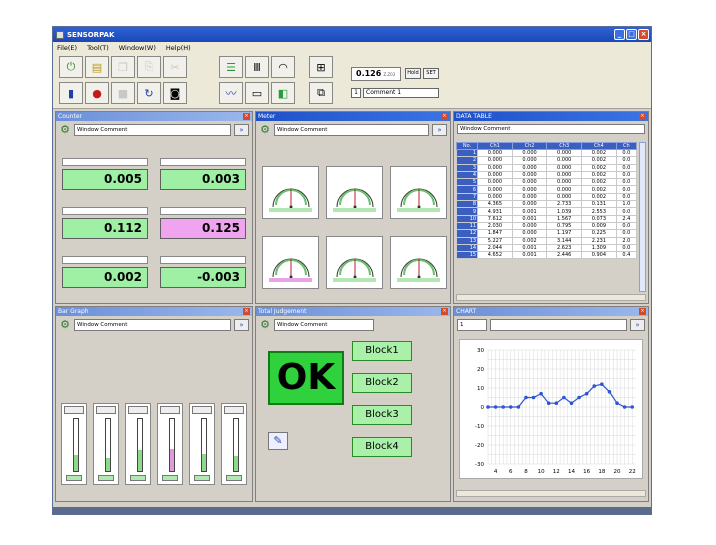 The width and height of the screenshot is (716, 545). Describe the element at coordinates (203, 175) in the screenshot. I see `counter-cell: 0.003` at that location.